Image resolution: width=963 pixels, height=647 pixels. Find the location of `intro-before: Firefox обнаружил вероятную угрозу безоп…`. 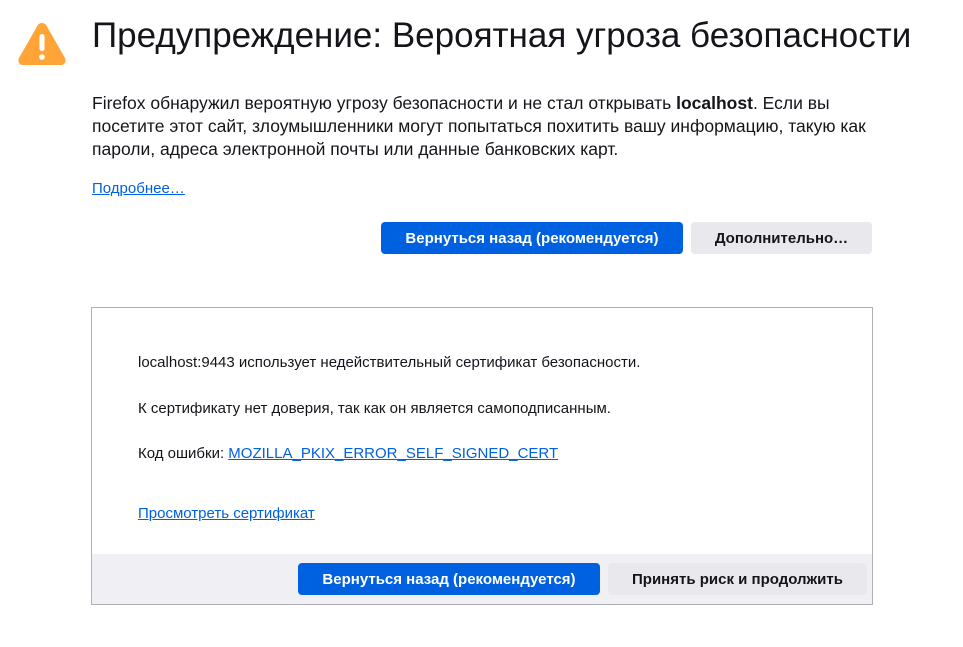

intro-before: Firefox обнаружил вероятную угрозу безоп… is located at coordinates (384, 103).